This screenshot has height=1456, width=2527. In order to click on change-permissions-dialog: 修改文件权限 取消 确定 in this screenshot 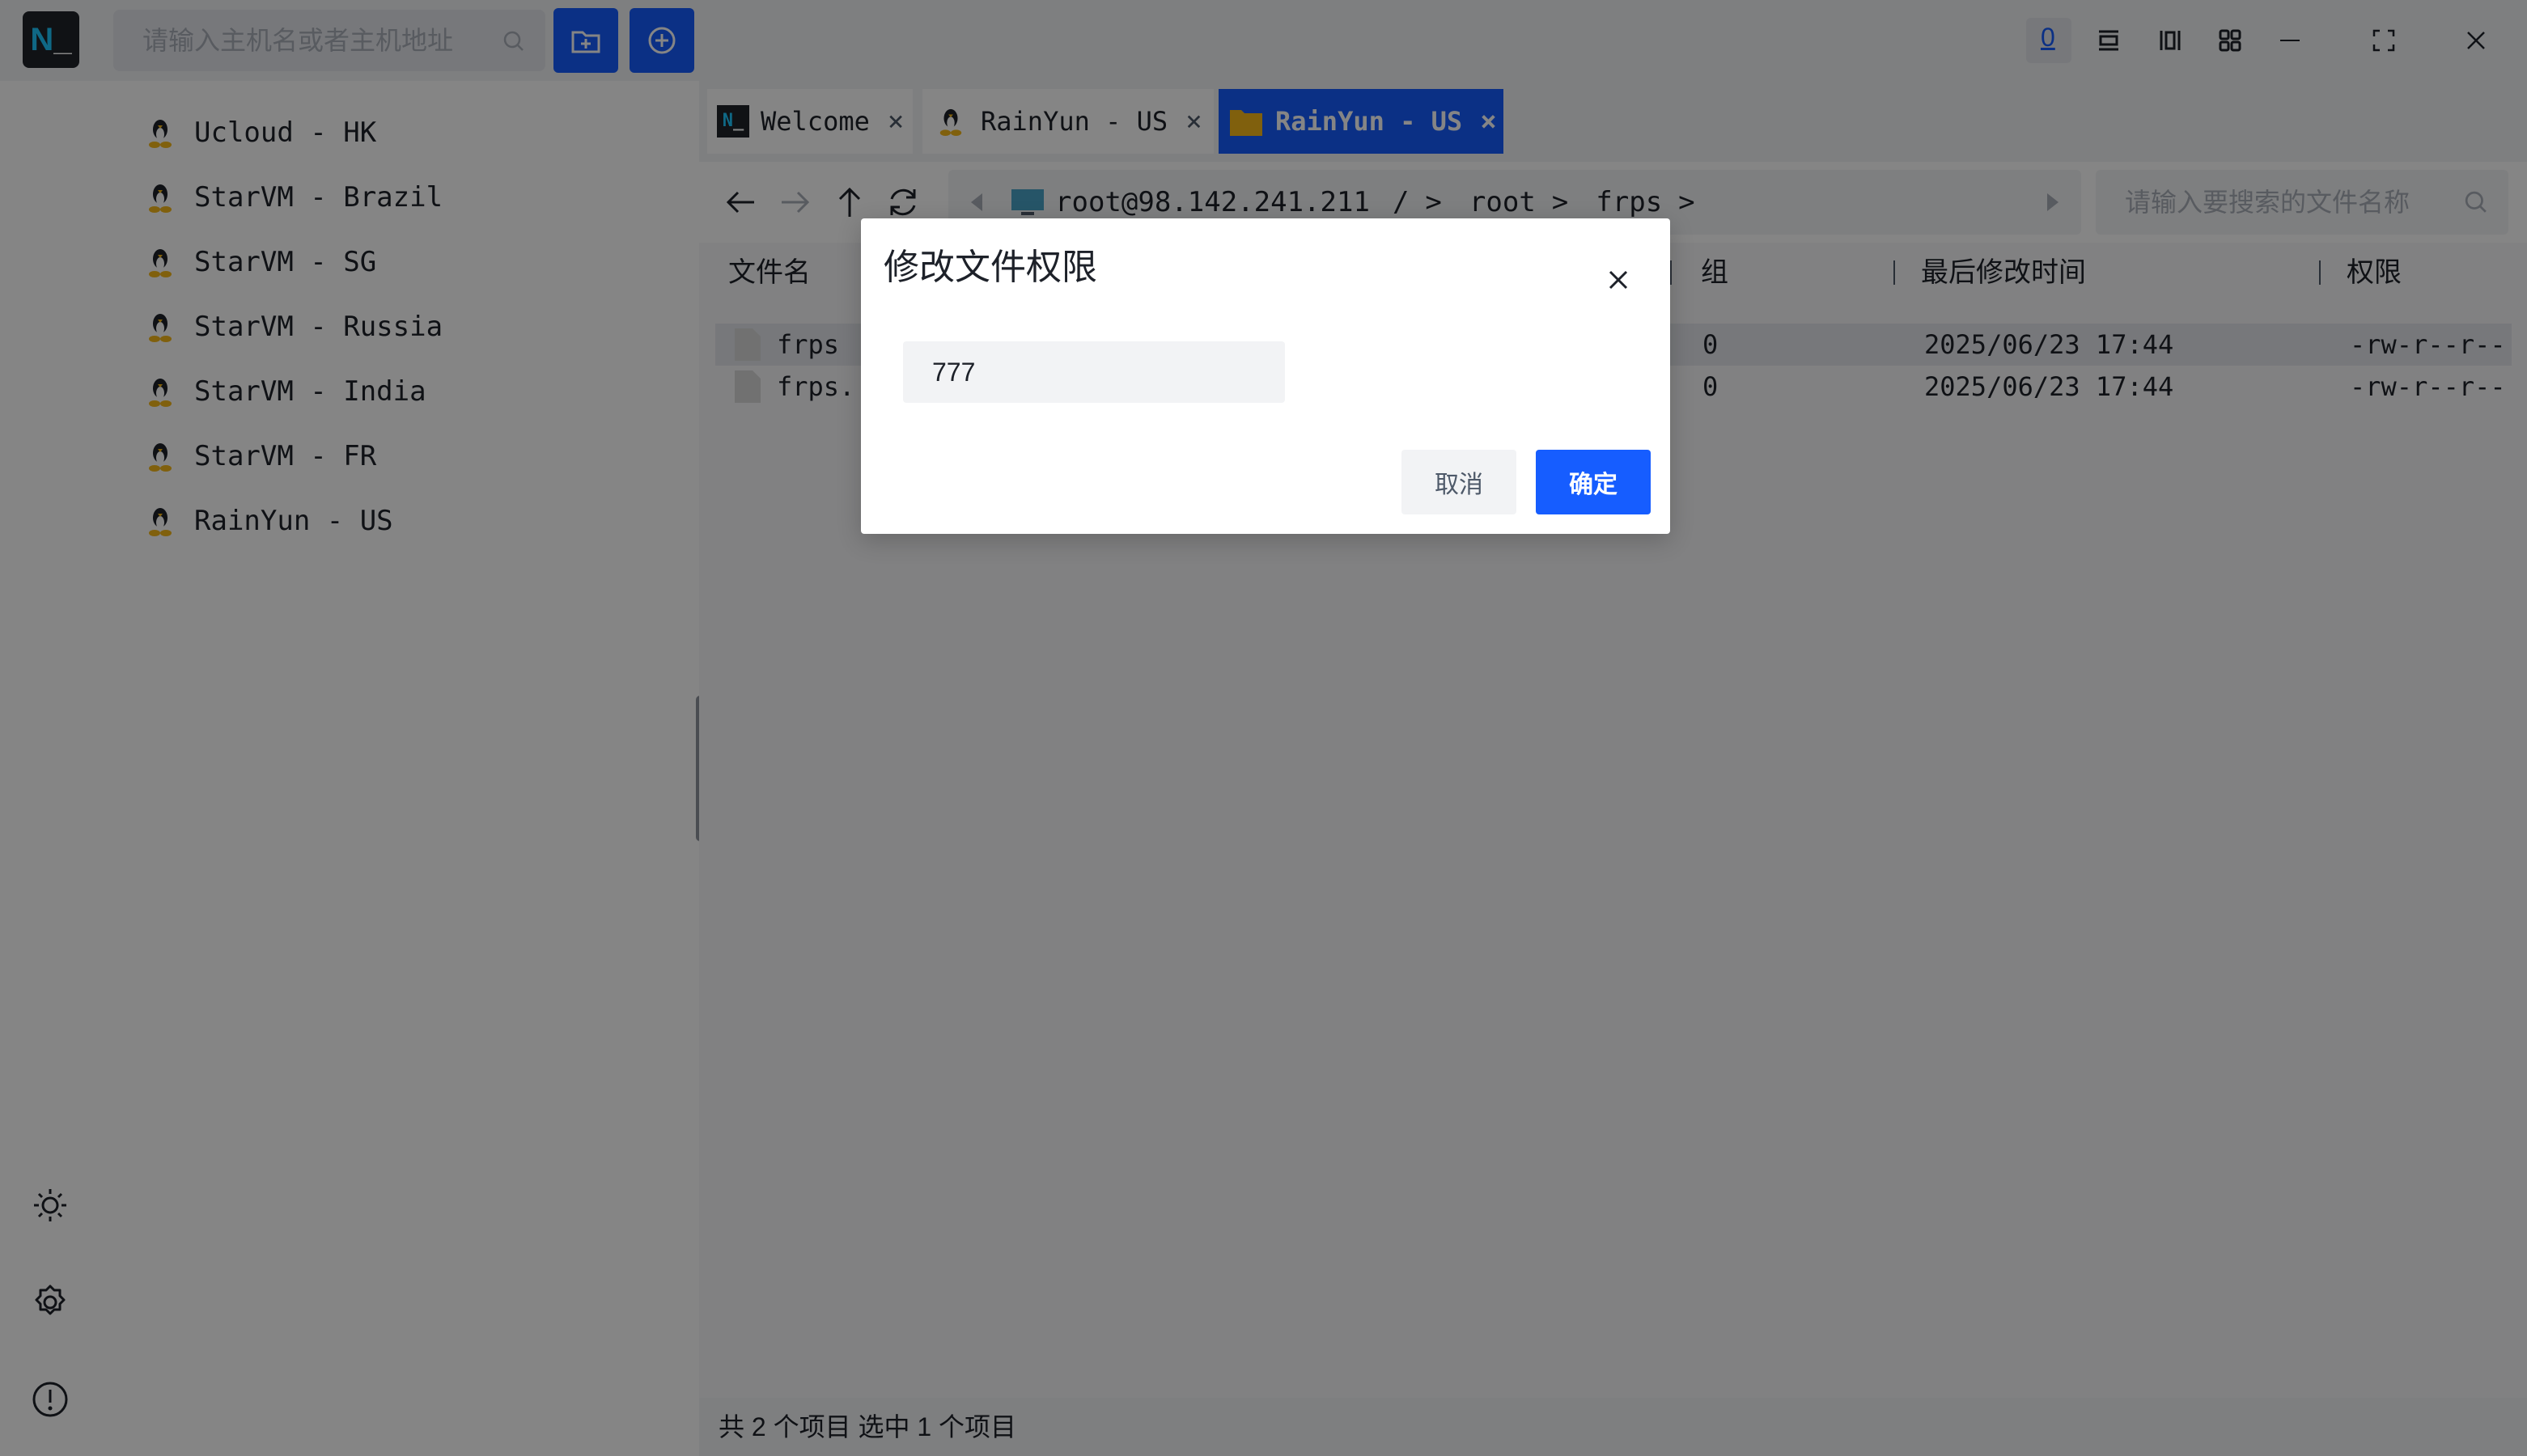, I will do `click(1265, 376)`.